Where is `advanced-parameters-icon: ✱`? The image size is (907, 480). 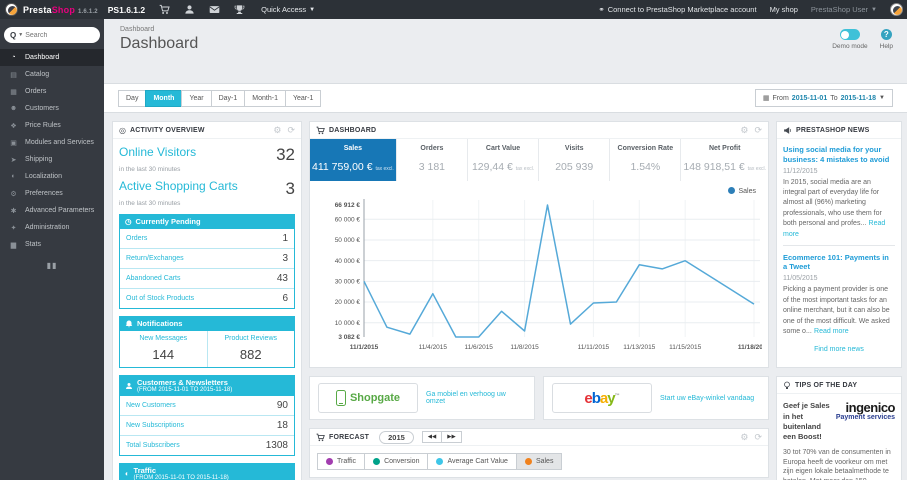
advanced-parameters-icon: ✱ is located at coordinates (13, 211).